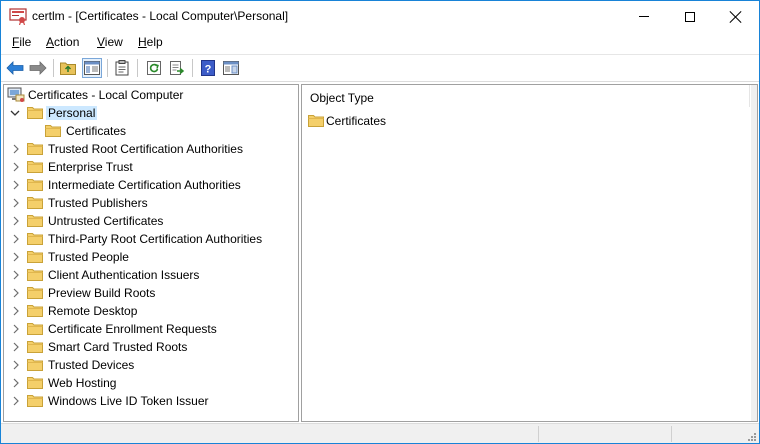 This screenshot has width=760, height=444. I want to click on clipboard-icon, so click(122, 68).